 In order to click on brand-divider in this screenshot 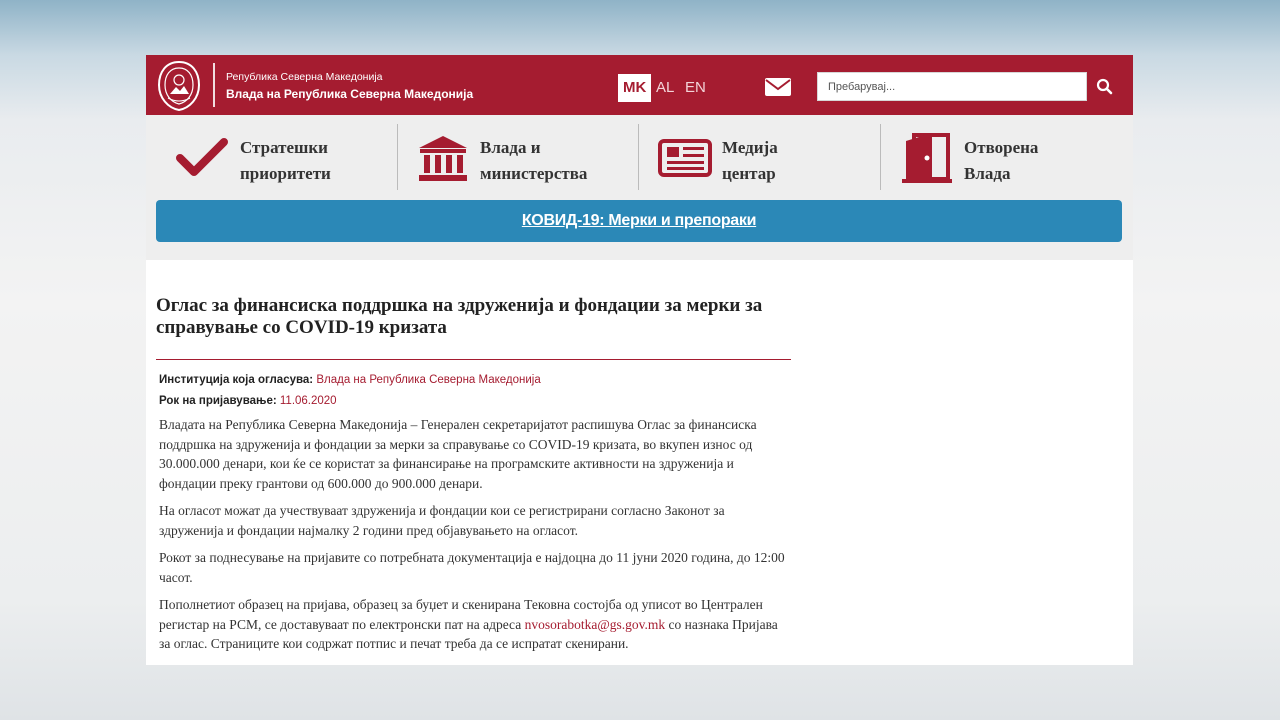, I will do `click(214, 85)`.